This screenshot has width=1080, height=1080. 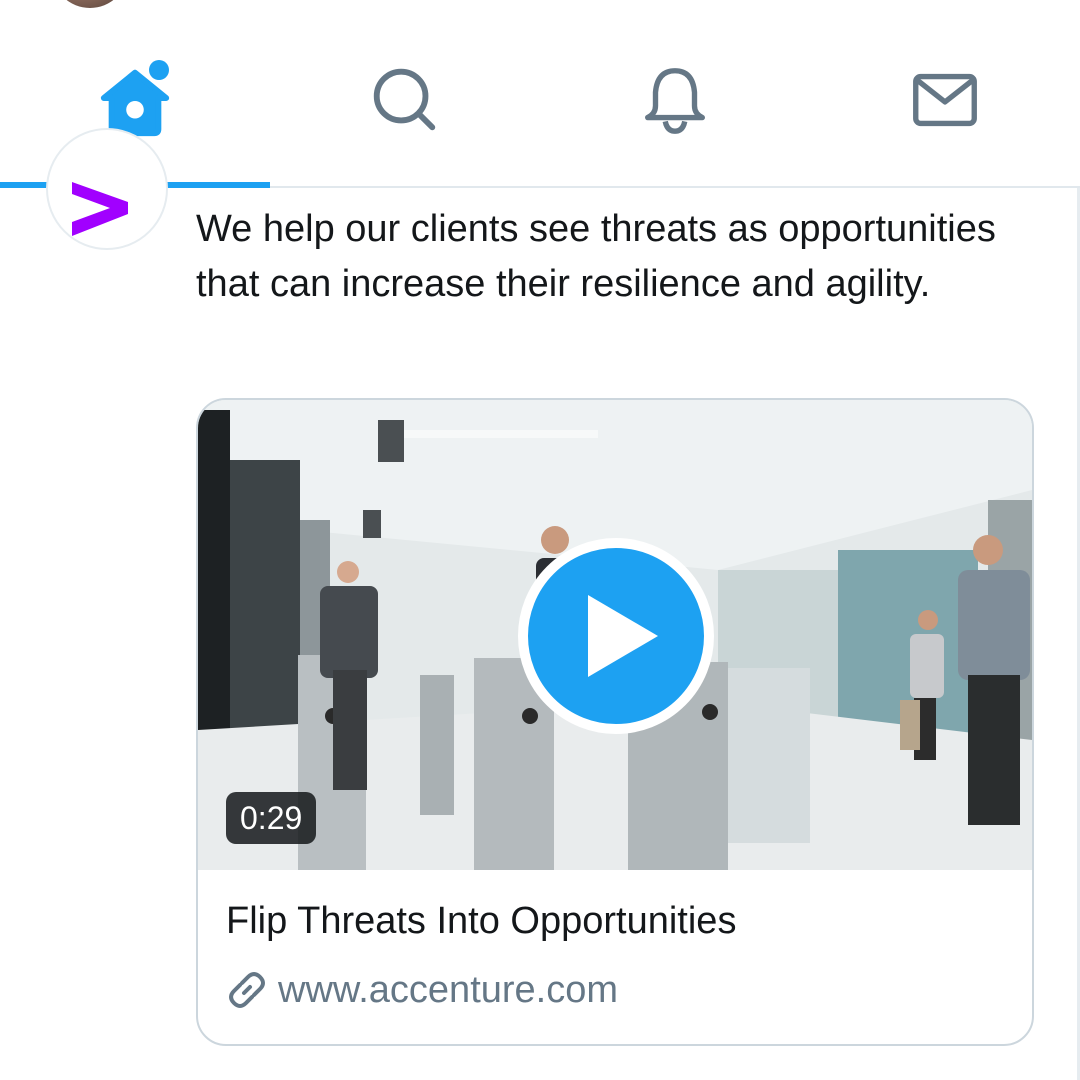 I want to click on link-icon, so click(x=247, y=990).